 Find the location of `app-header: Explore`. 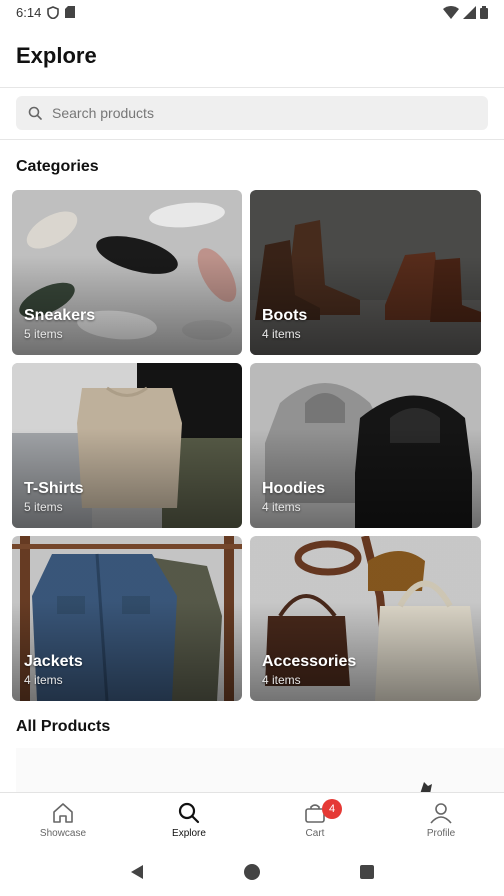

app-header: Explore is located at coordinates (252, 56).